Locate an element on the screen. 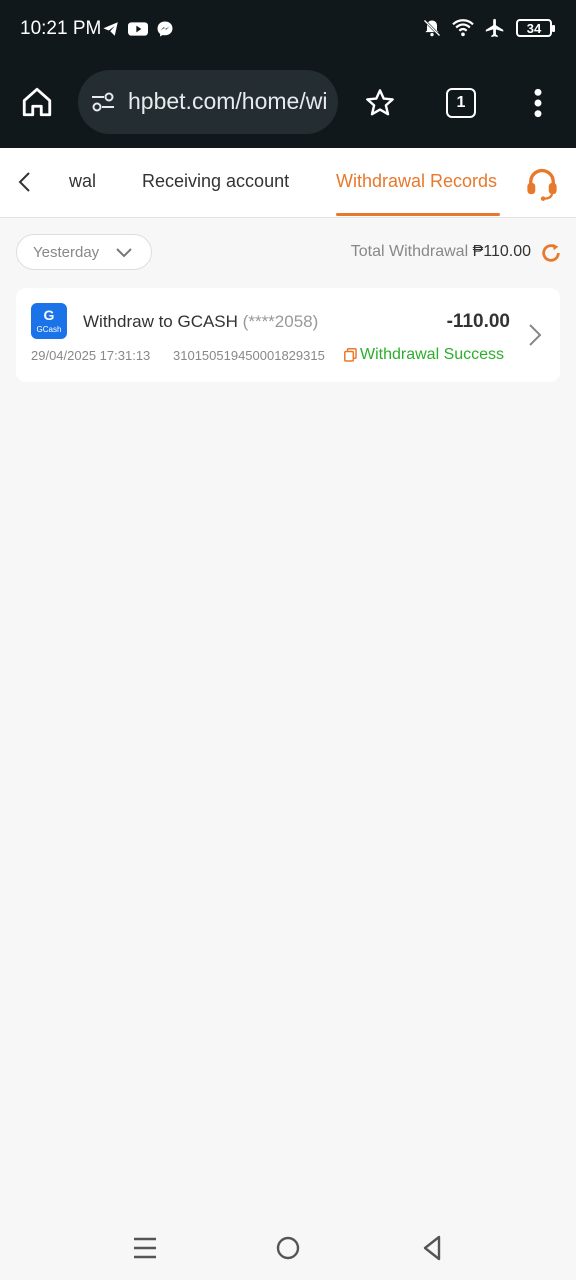 The width and height of the screenshot is (576, 1280). record-amount: -110.00 is located at coordinates (478, 321).